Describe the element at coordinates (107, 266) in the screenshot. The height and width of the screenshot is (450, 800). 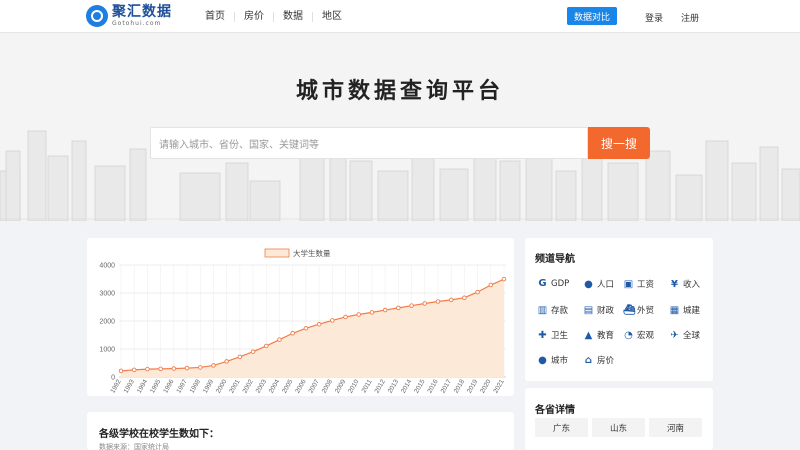
I see `y-tick-label: 4000` at that location.